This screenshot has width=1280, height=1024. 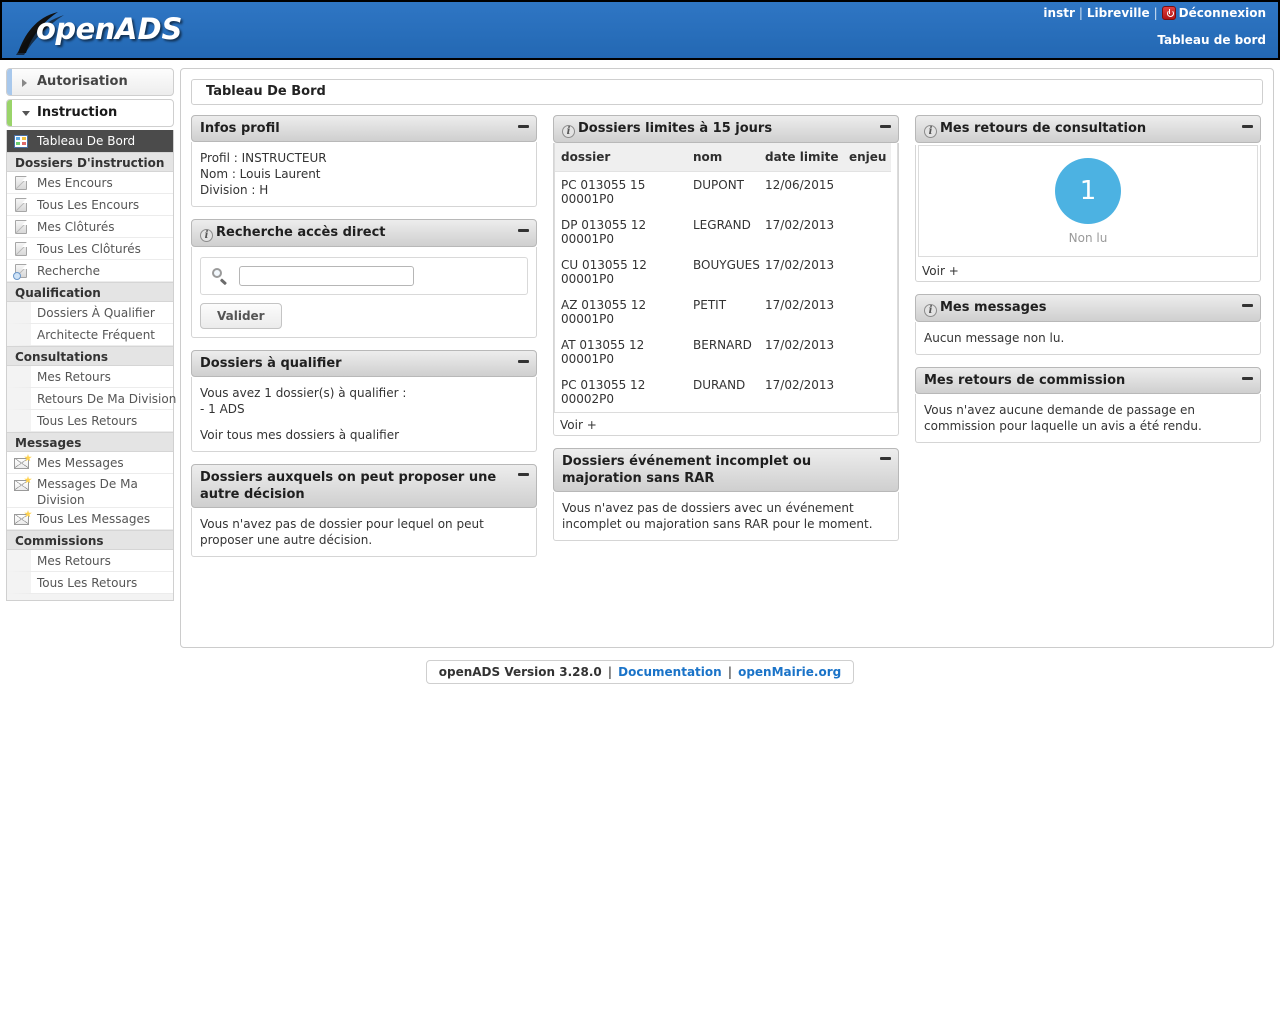 I want to click on nom-line: Nom : Louis Laurent, so click(x=260, y=174).